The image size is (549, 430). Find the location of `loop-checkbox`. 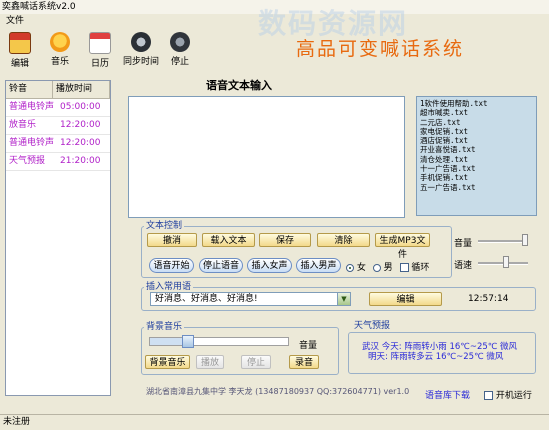

loop-checkbox is located at coordinates (404, 267).